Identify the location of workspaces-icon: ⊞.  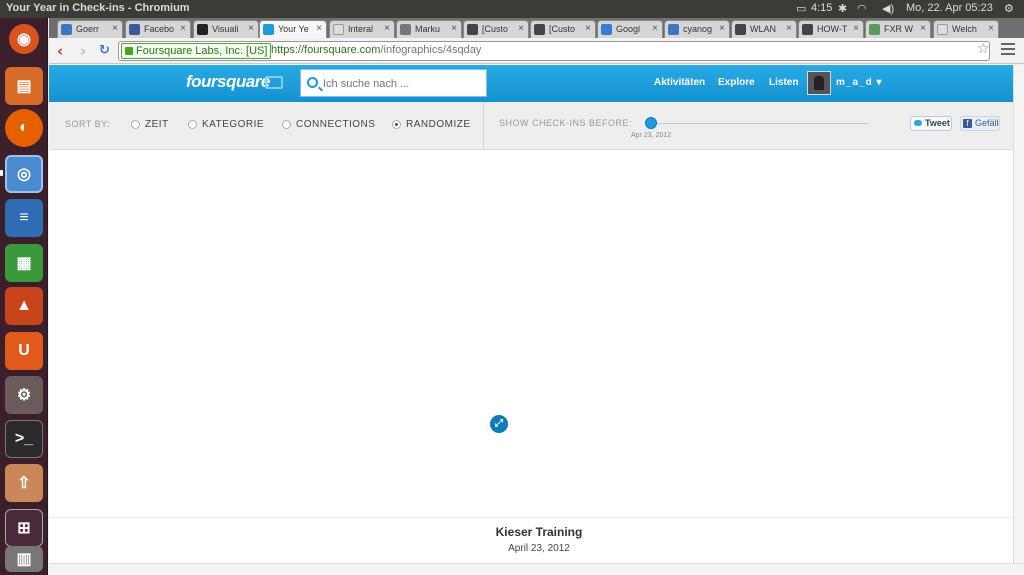
(24, 528).